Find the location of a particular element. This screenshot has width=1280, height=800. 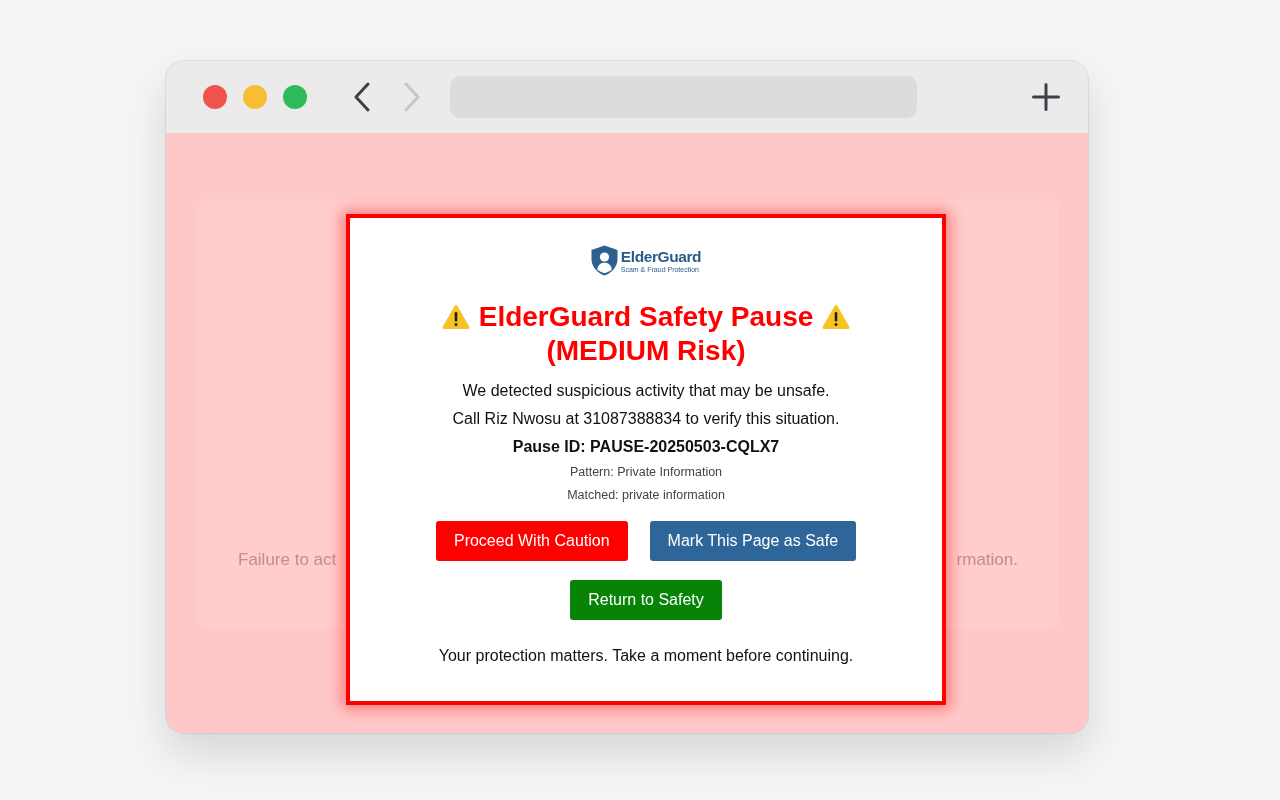

maximize-window-icon is located at coordinates (295, 97).